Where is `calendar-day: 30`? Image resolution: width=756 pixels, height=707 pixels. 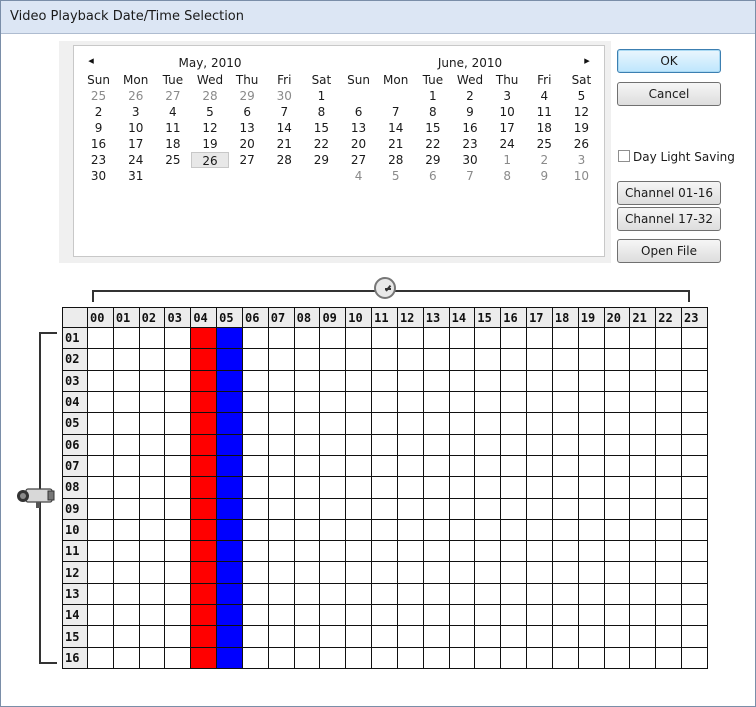 calendar-day: 30 is located at coordinates (98, 176).